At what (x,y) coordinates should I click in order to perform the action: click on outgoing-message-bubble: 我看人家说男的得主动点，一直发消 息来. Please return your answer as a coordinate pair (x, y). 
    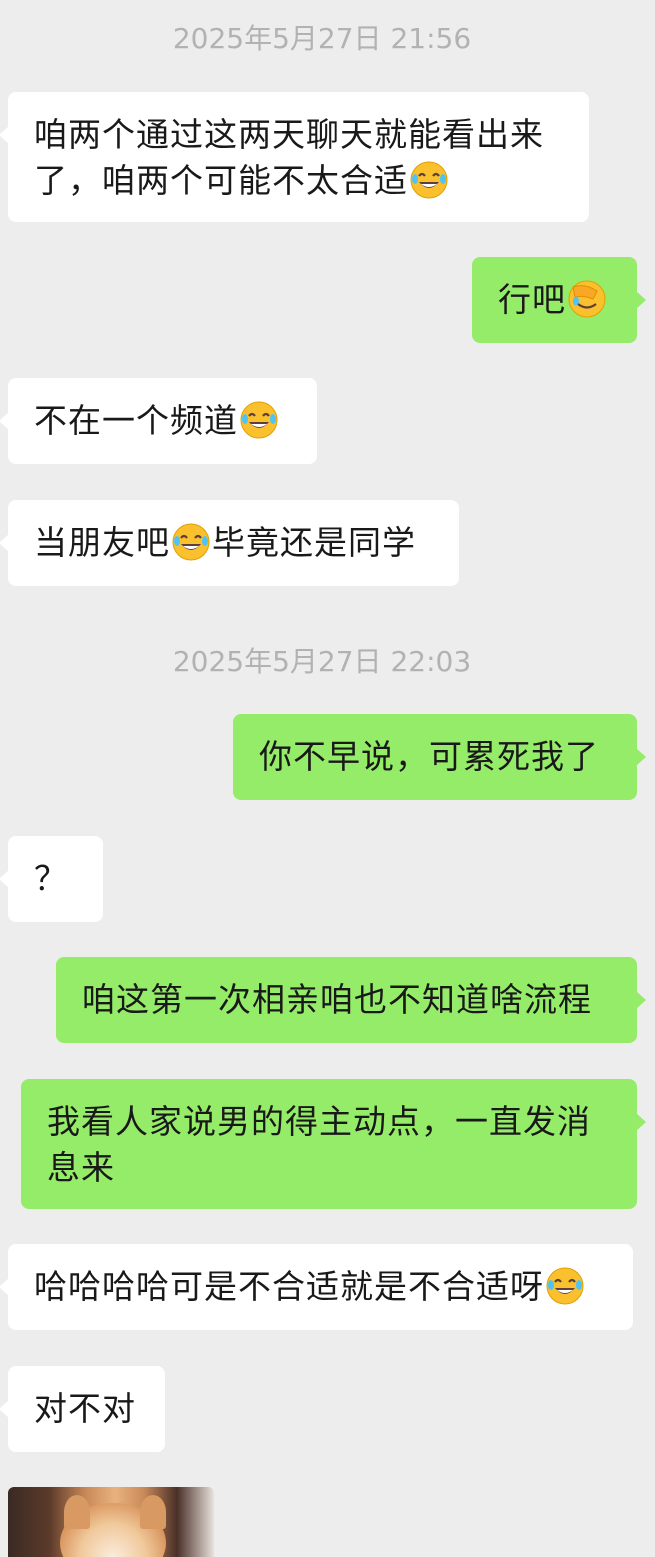
    Looking at the image, I should click on (333, 1144).